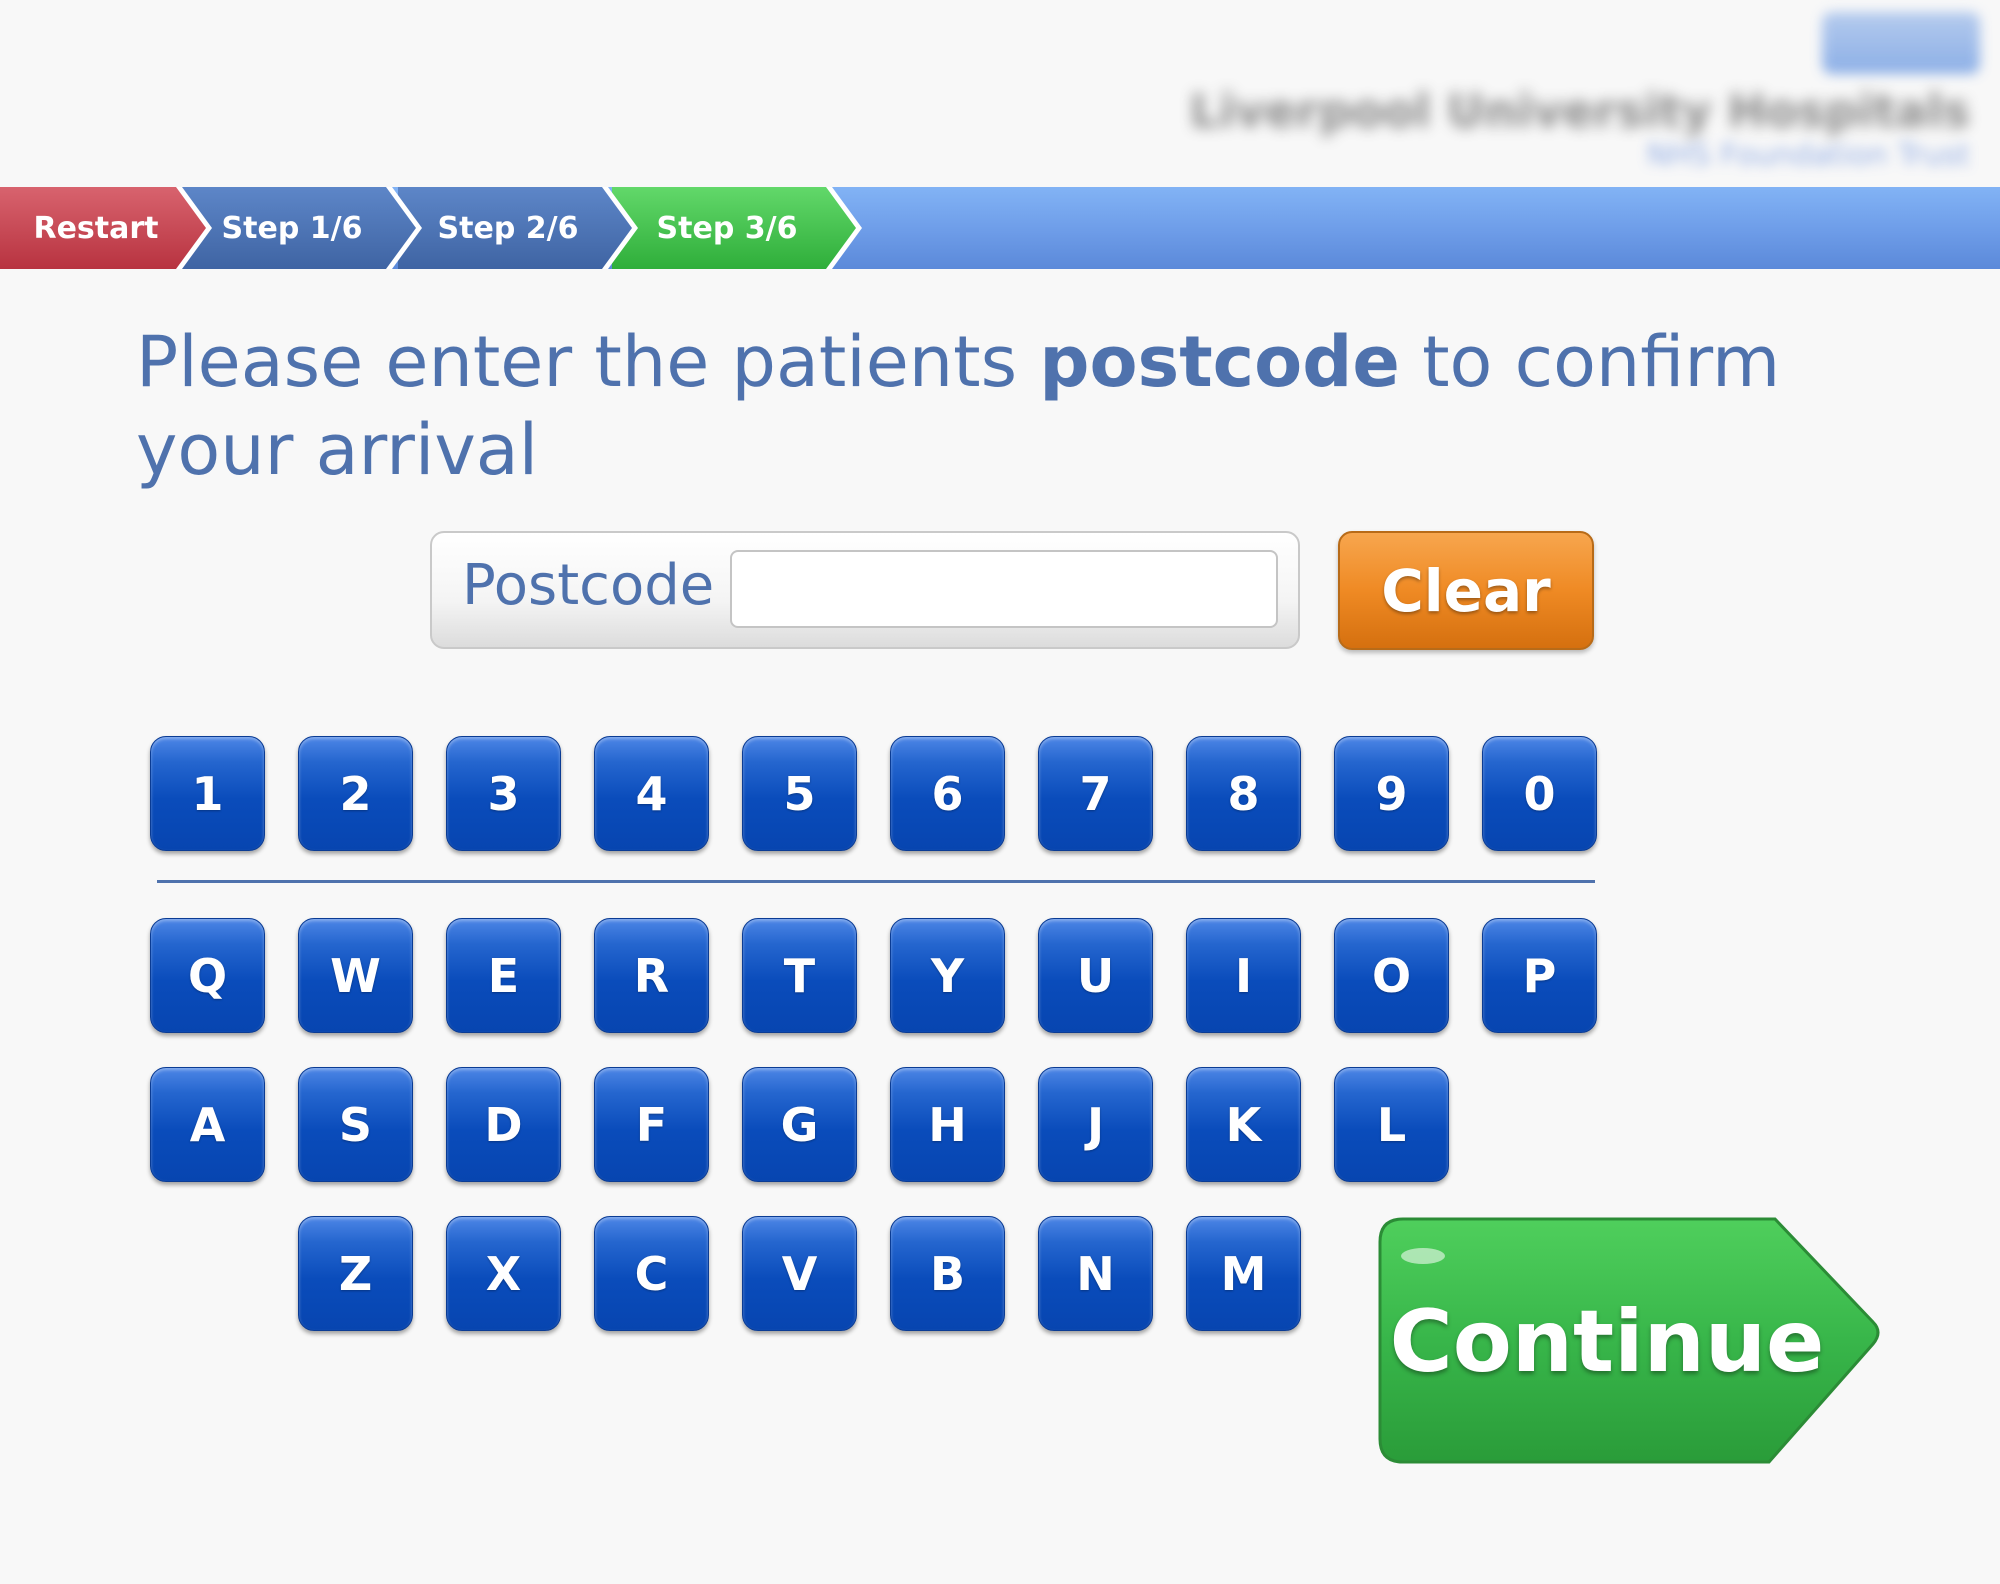 The image size is (2000, 1584). What do you see at coordinates (207, 793) in the screenshot?
I see `key-1: 1` at bounding box center [207, 793].